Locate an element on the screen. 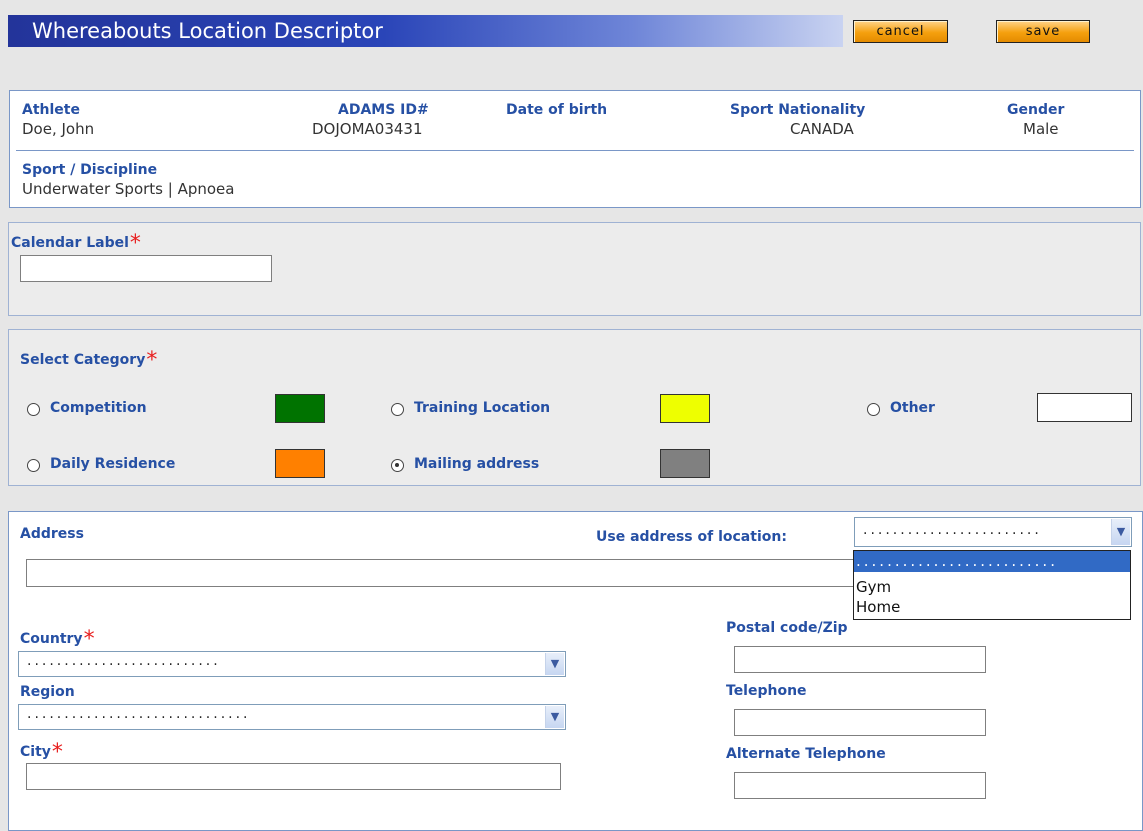 The image size is (1143, 831). save-button: save is located at coordinates (1043, 31).